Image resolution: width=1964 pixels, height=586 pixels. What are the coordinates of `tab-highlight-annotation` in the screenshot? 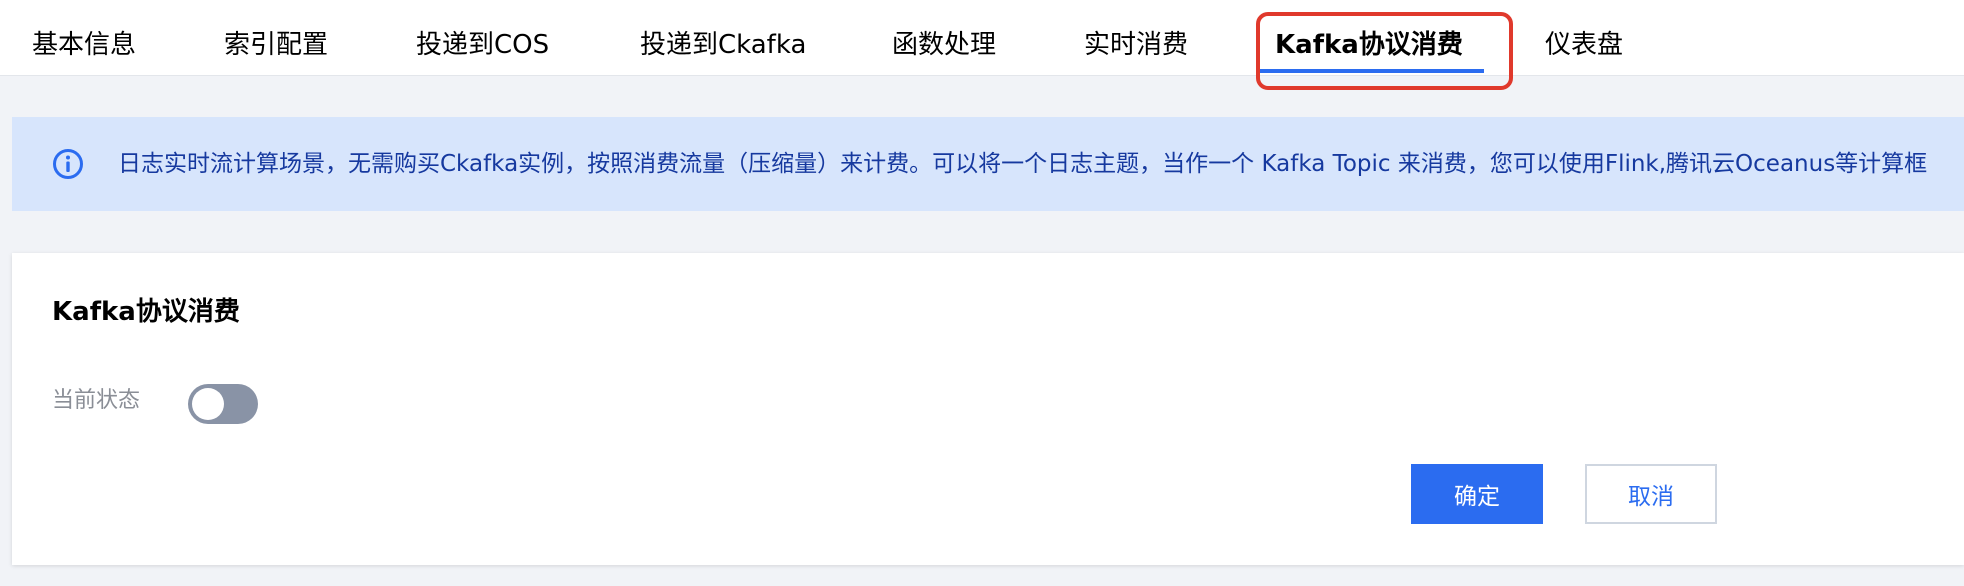 It's located at (1384, 51).